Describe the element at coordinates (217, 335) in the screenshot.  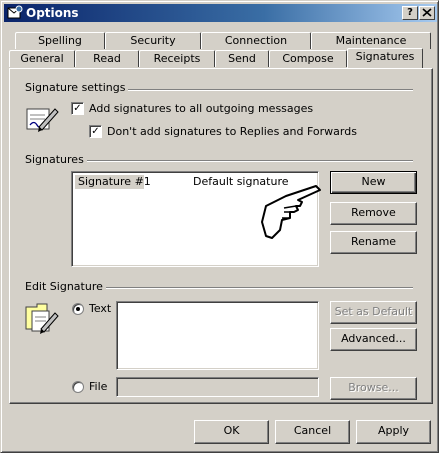
I see `signature-text-area` at that location.